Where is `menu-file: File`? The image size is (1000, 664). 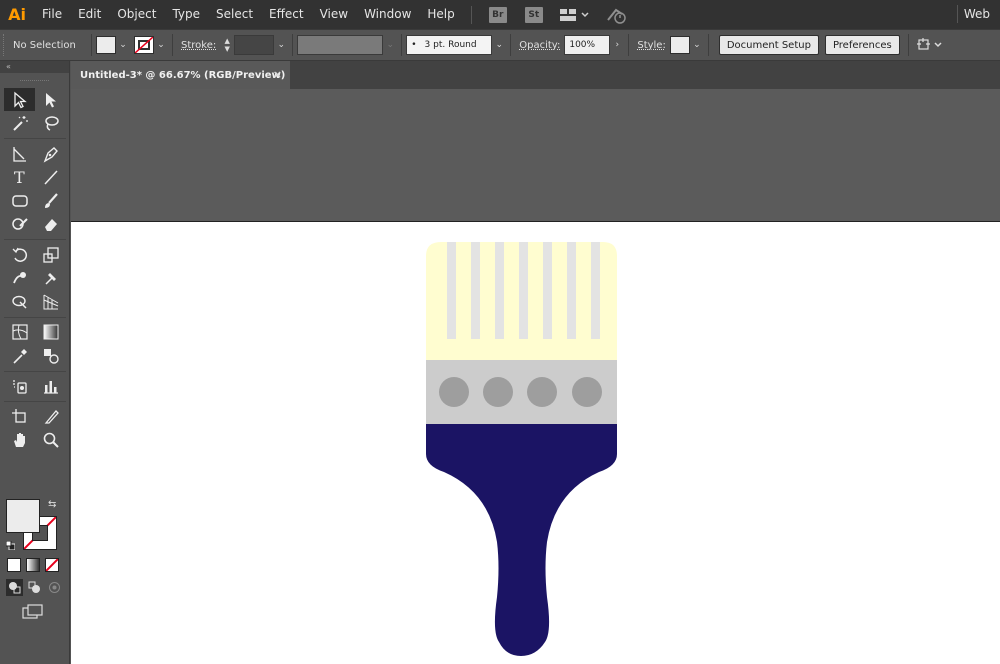
menu-file: File is located at coordinates (52, 14).